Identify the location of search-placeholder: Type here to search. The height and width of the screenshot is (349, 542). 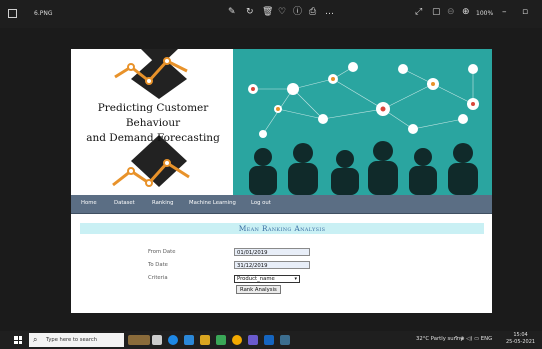
(71, 340).